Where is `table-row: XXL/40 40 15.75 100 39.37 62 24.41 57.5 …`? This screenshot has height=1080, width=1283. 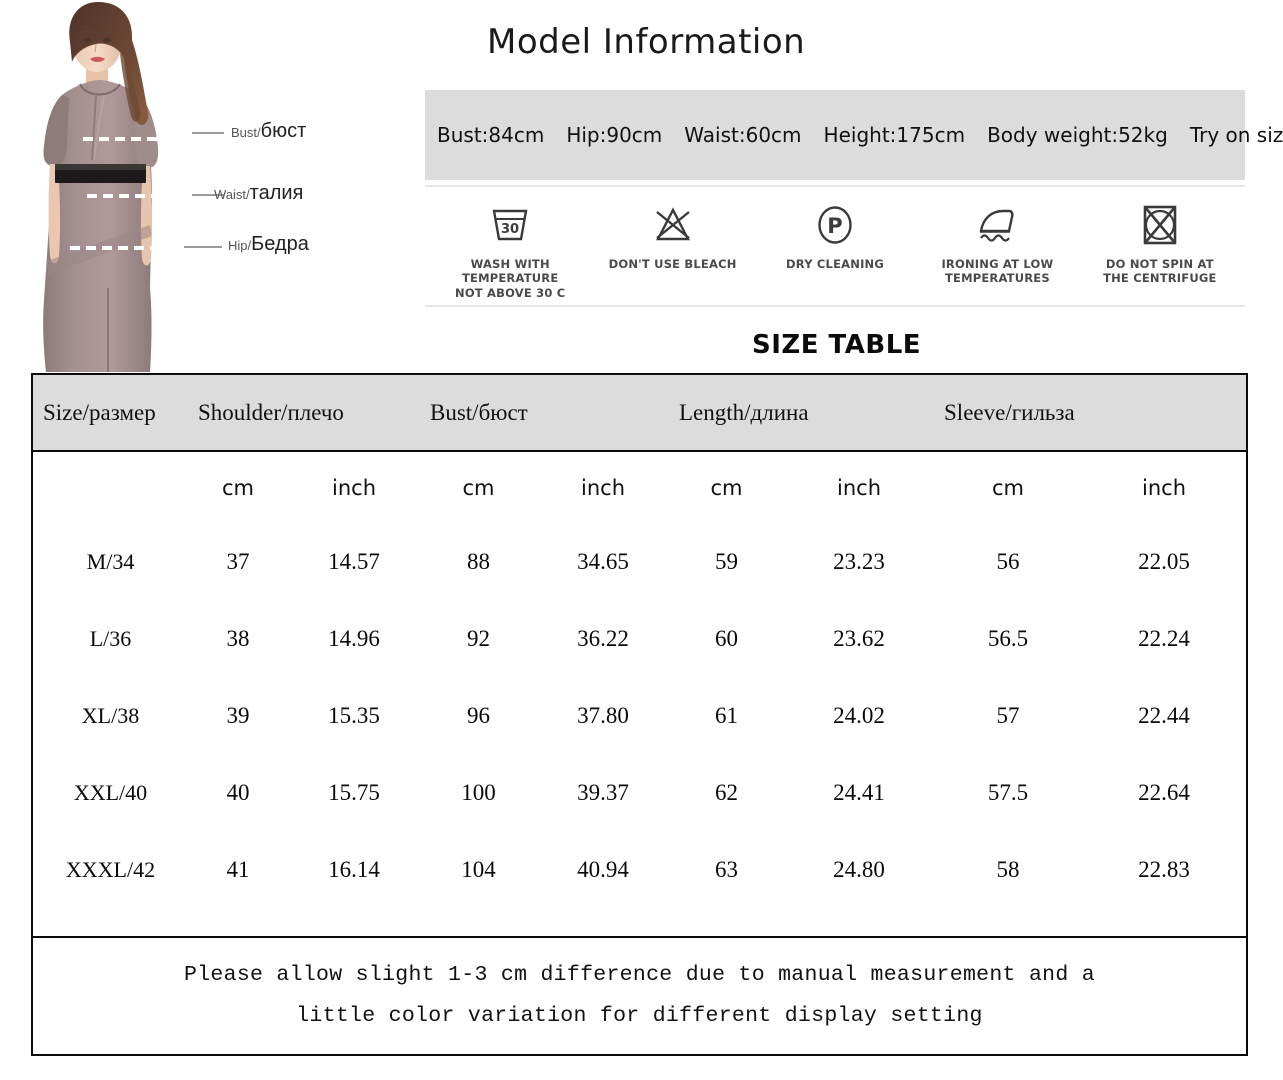 table-row: XXL/40 40 15.75 100 39.37 62 24.41 57.5 … is located at coordinates (639, 792).